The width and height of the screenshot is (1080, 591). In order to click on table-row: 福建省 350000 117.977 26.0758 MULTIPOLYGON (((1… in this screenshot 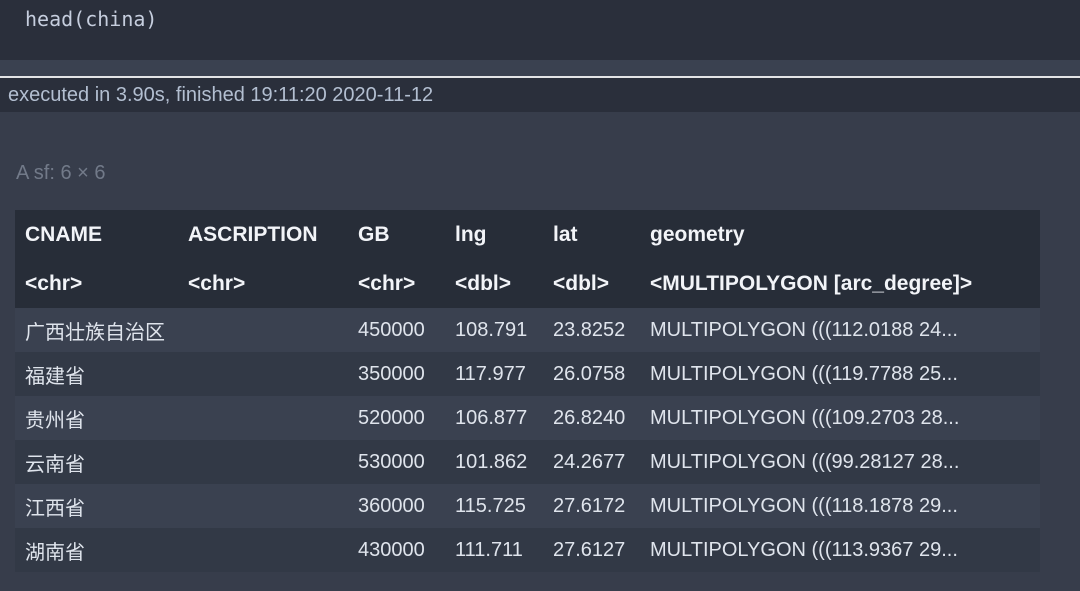, I will do `click(527, 374)`.